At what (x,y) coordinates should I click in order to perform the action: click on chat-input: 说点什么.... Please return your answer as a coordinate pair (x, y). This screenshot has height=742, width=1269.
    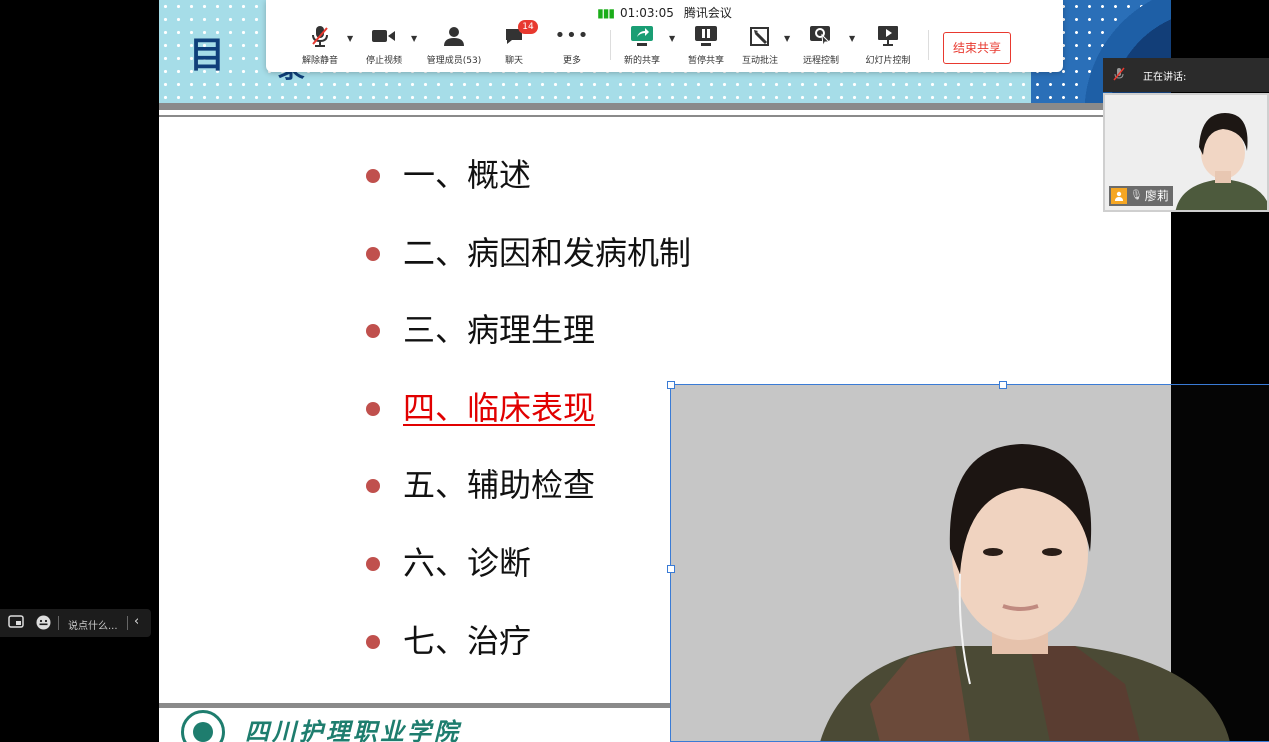
    Looking at the image, I should click on (93, 624).